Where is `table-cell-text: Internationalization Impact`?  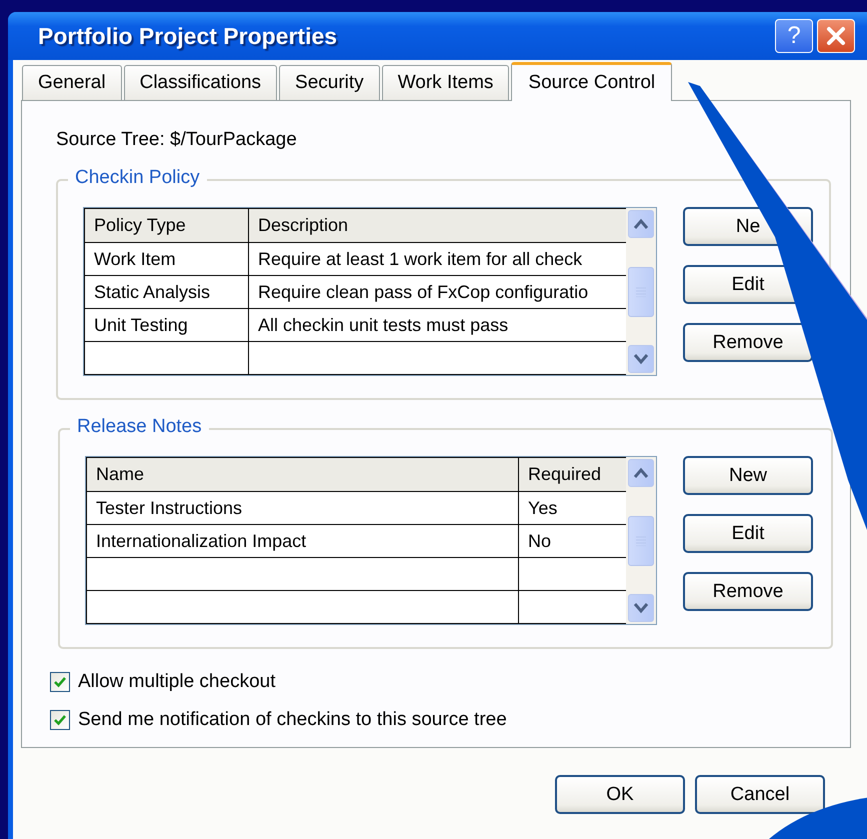 table-cell-text: Internationalization Impact is located at coordinates (201, 541).